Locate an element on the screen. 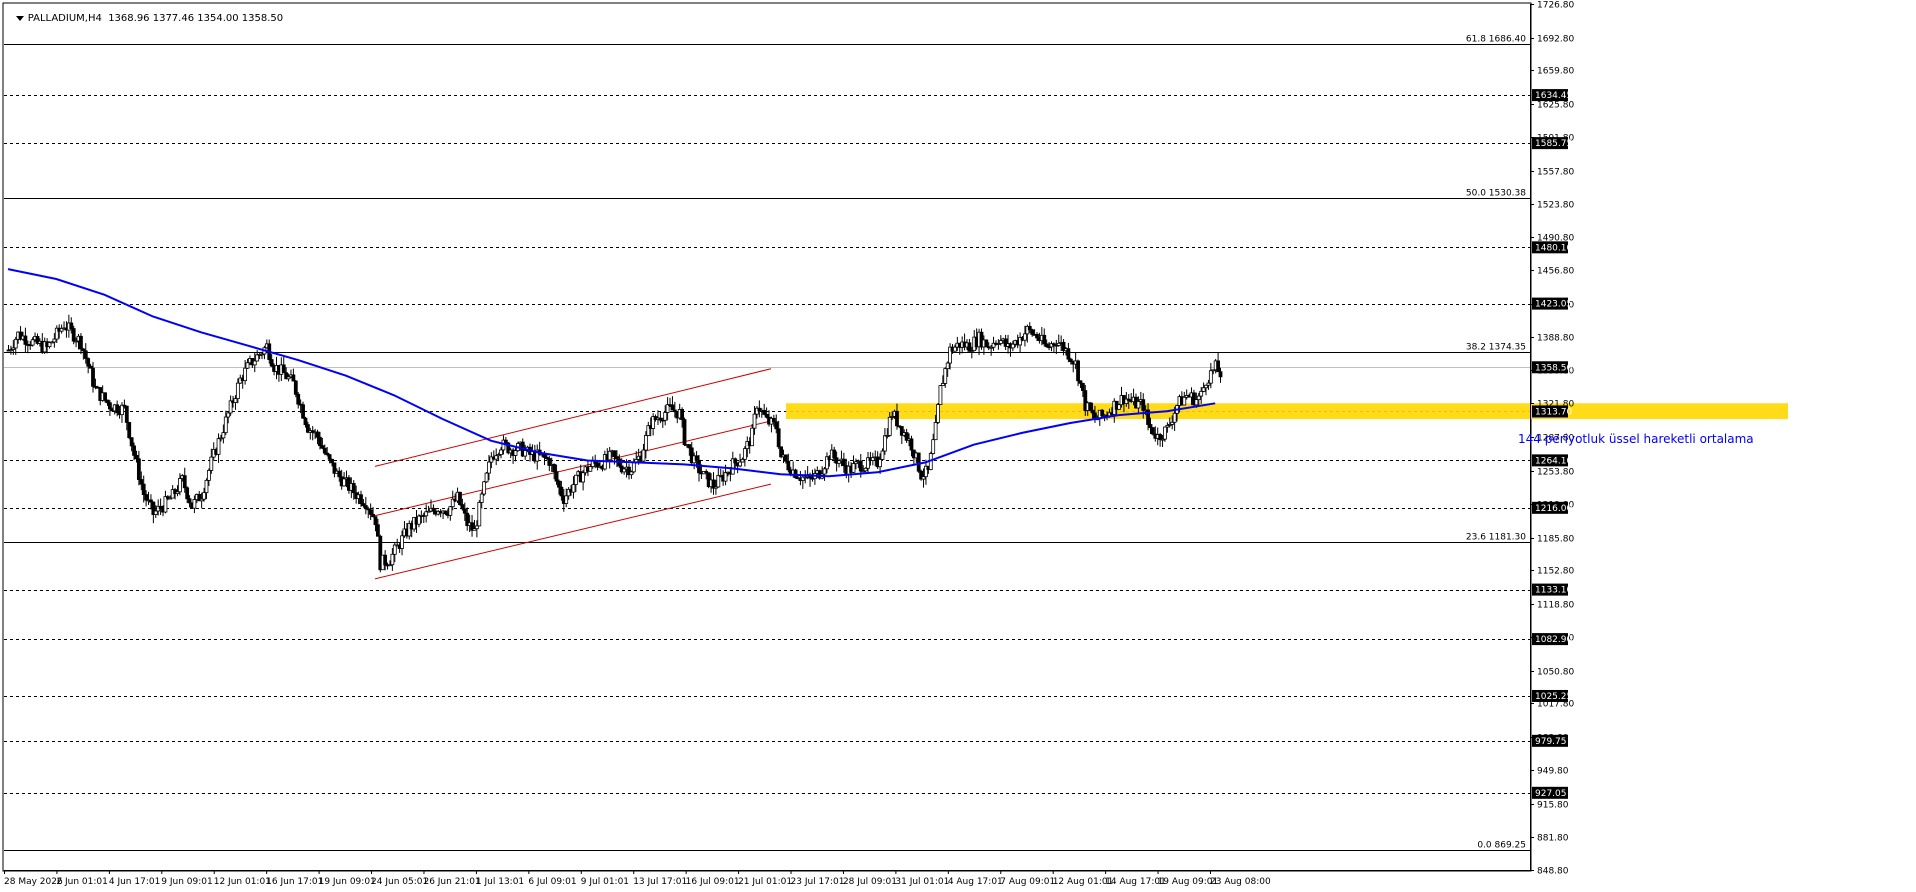 The height and width of the screenshot is (892, 1916). time-axis-label: 4 Jun 17:01 is located at coordinates (134, 882).